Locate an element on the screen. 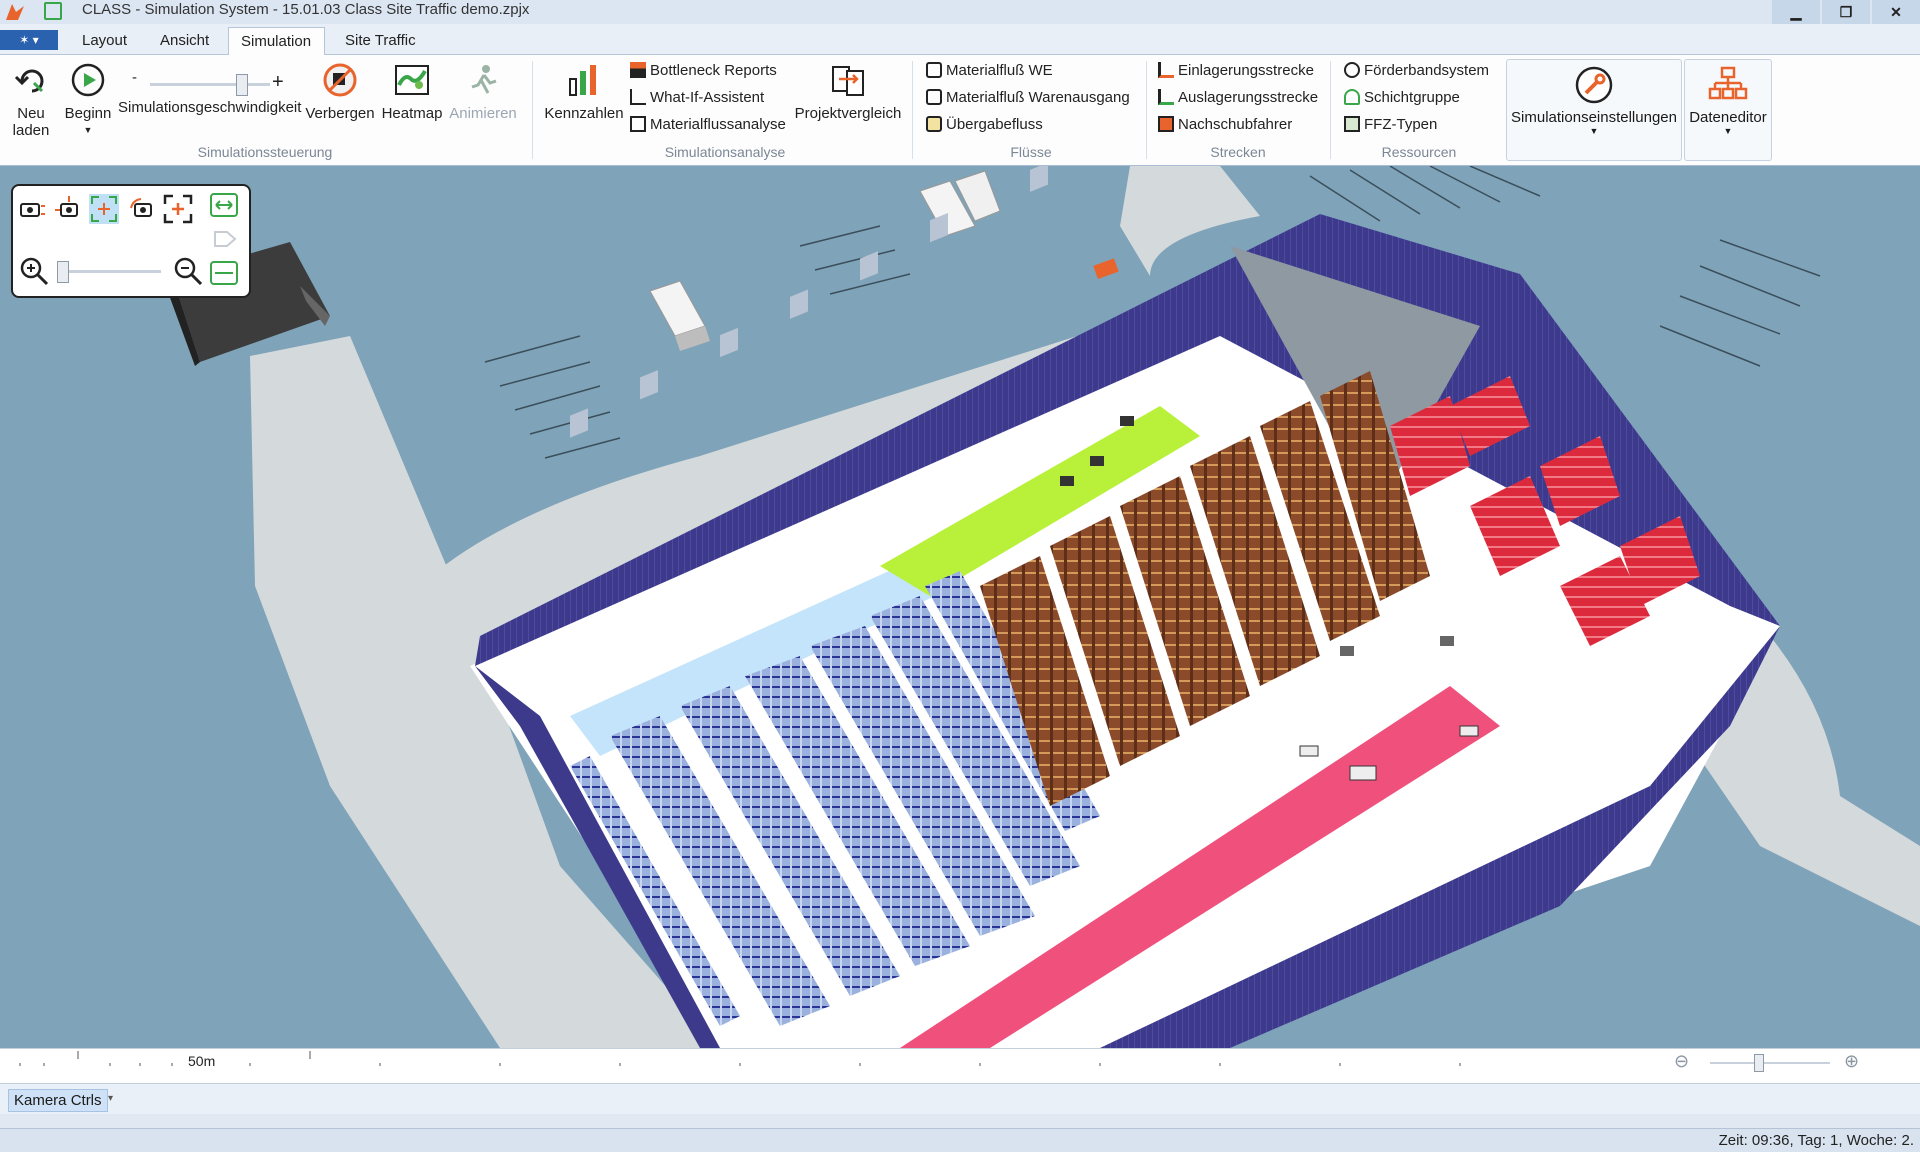 This screenshot has height=1152, width=1920. truck-in-icon is located at coordinates (934, 70).